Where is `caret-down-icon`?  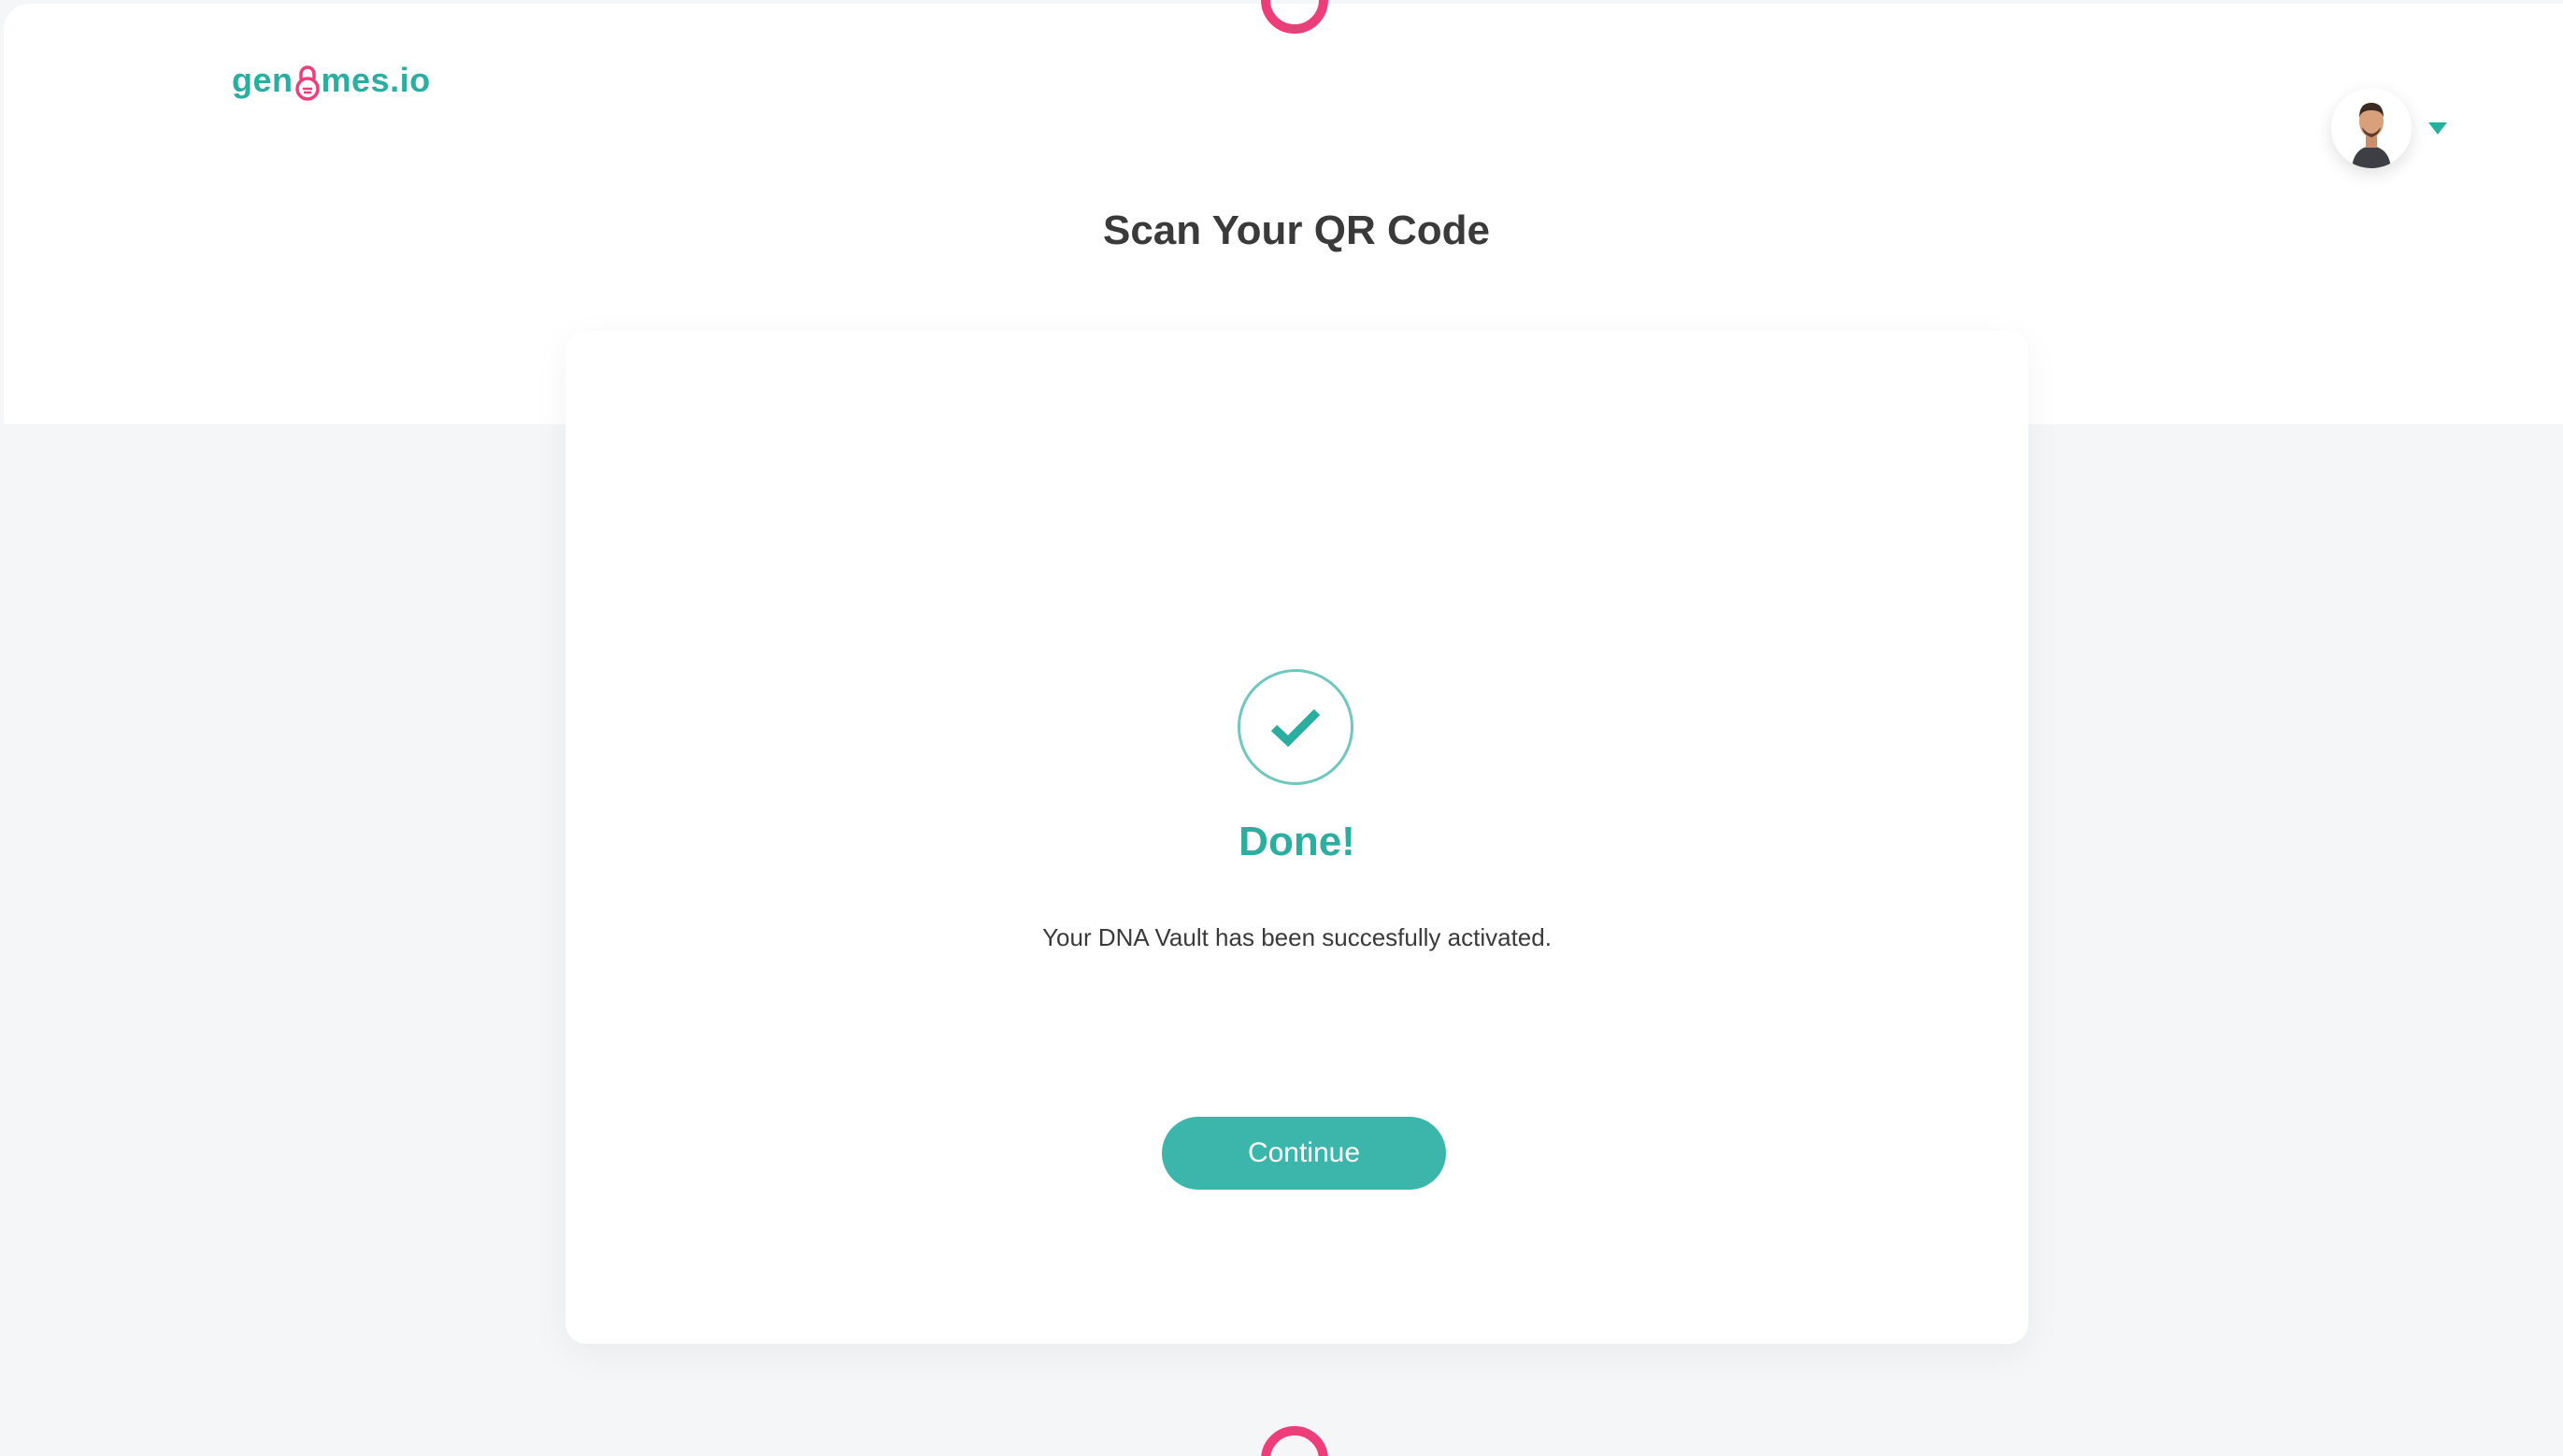 caret-down-icon is located at coordinates (2437, 128).